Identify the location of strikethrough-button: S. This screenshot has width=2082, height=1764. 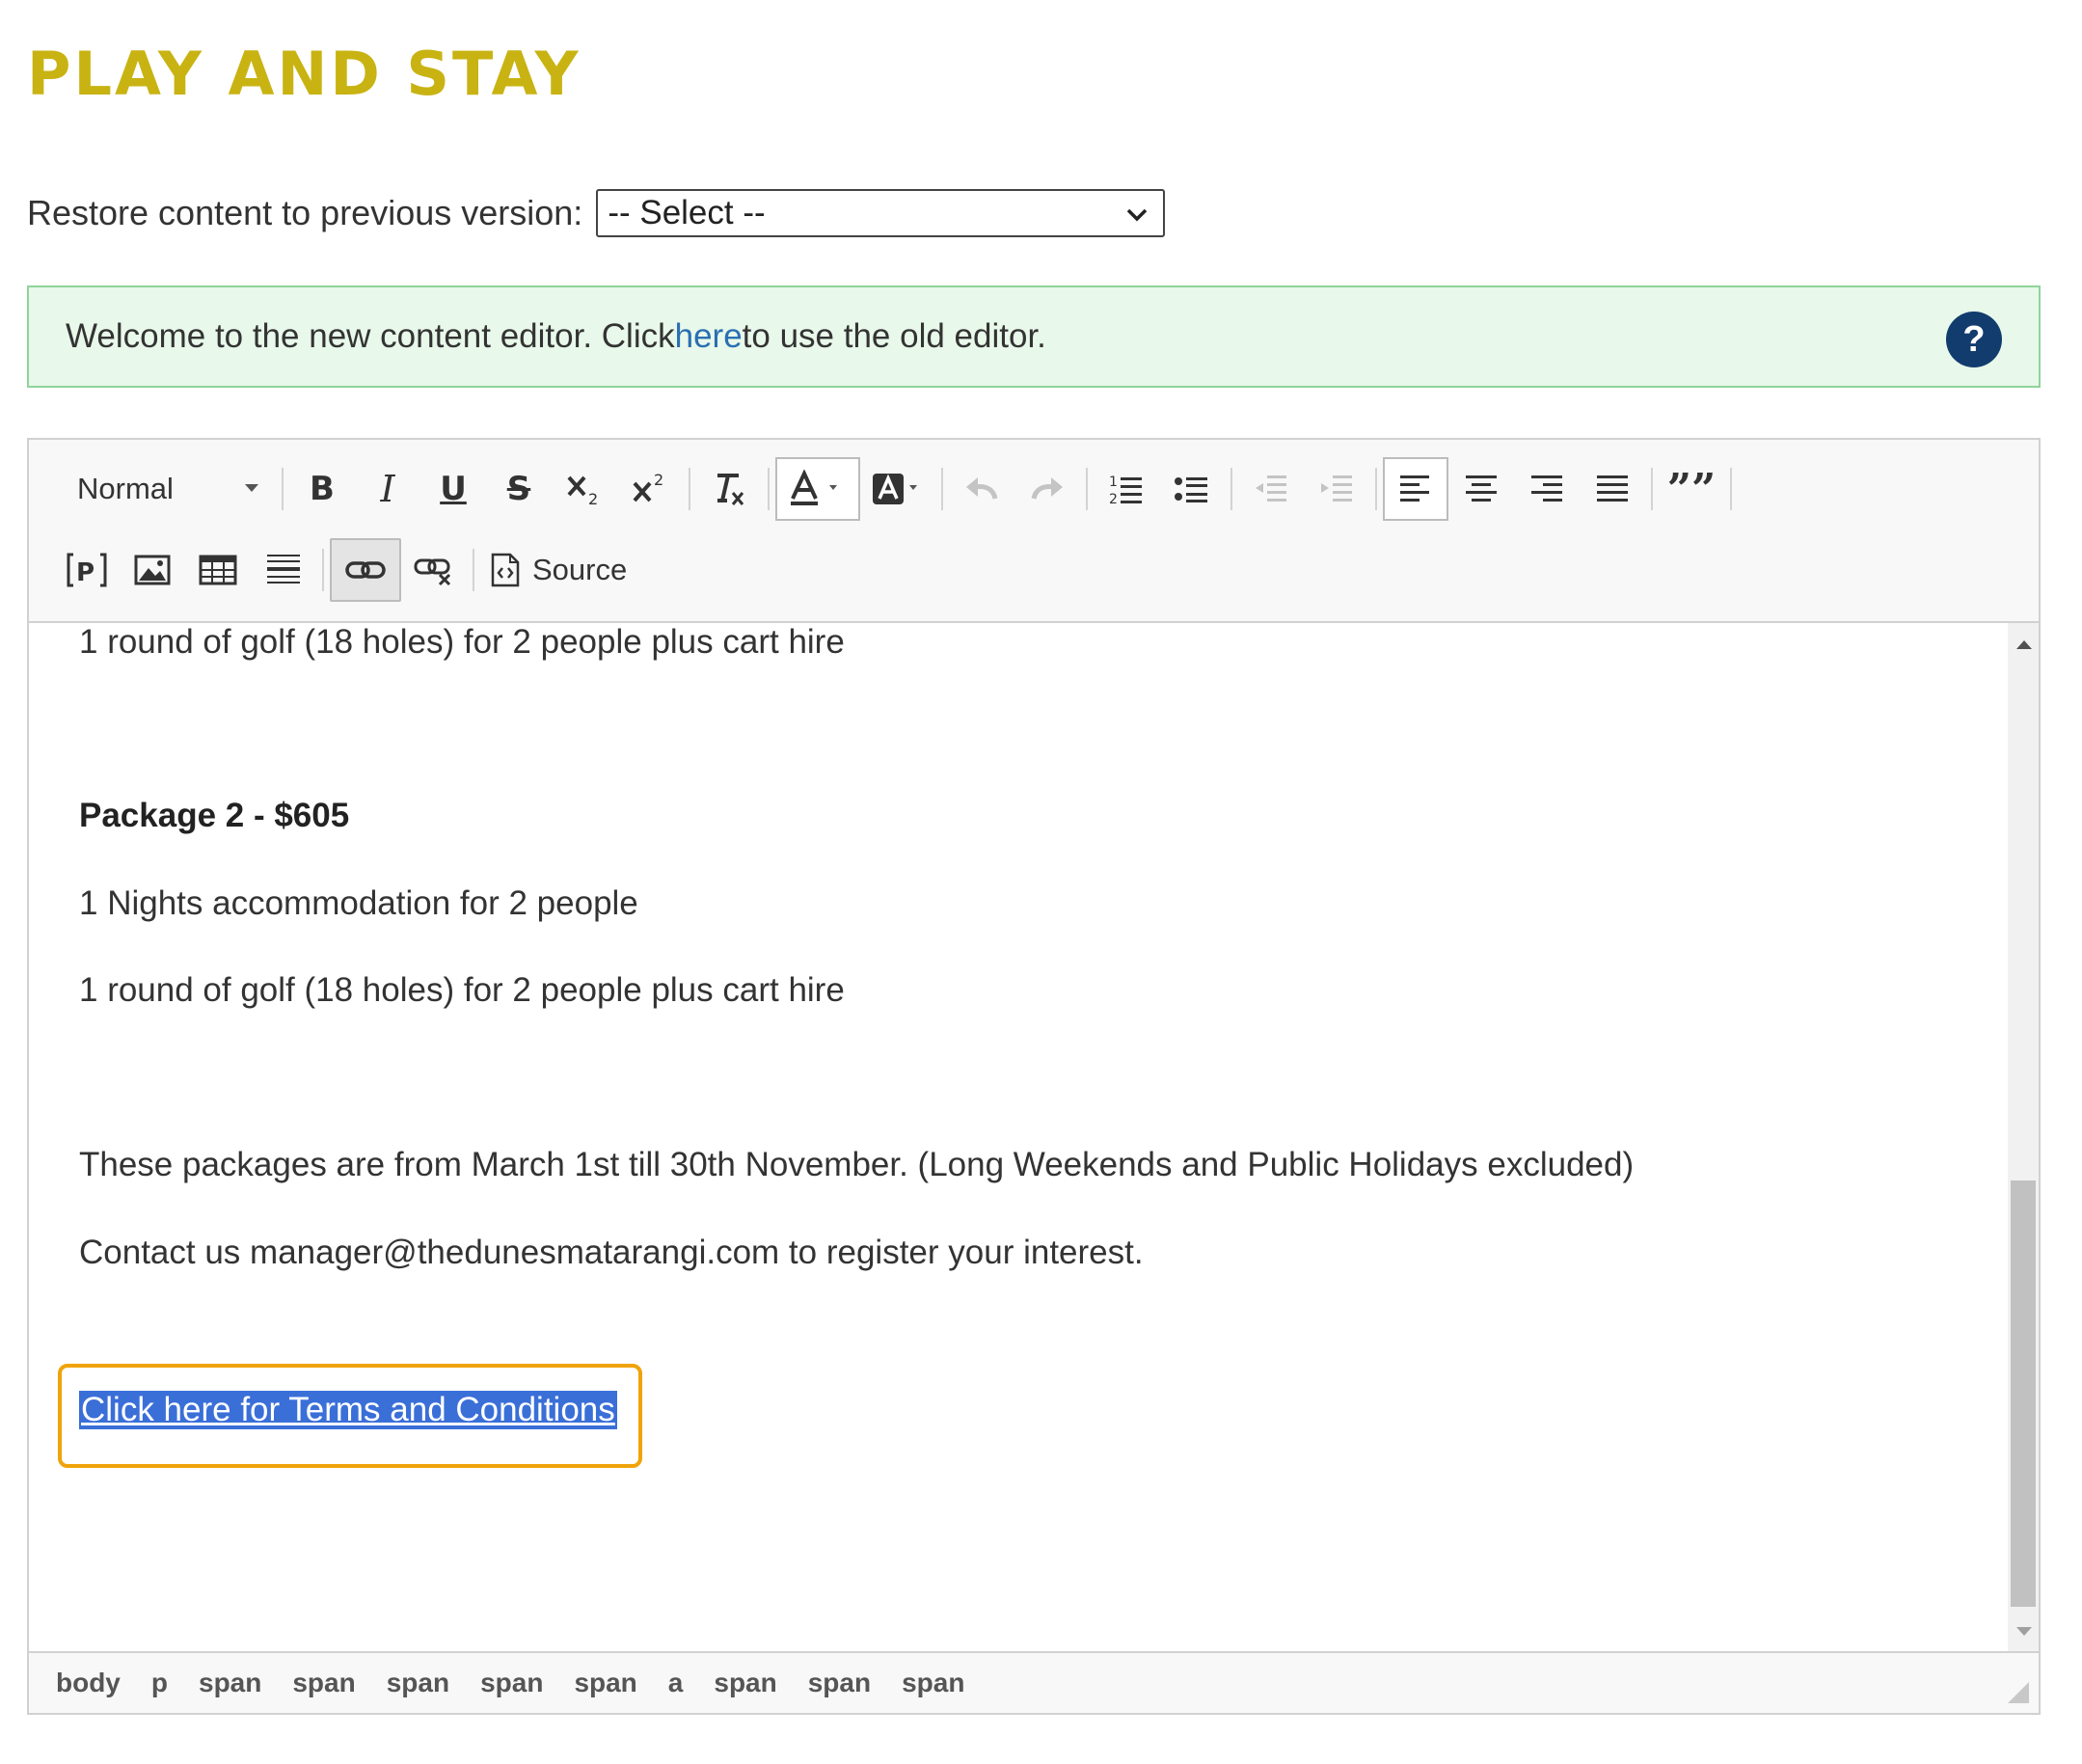
(519, 489).